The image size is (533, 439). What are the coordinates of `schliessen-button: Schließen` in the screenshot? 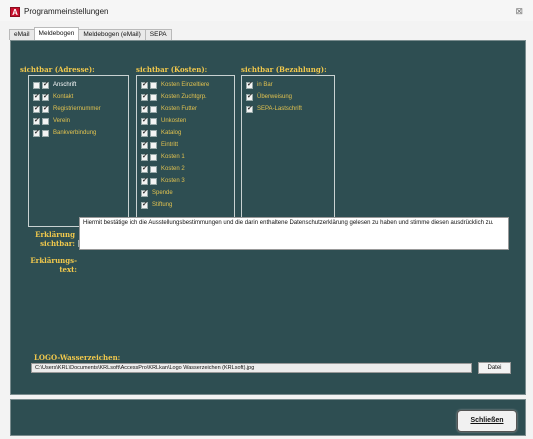 It's located at (487, 421).